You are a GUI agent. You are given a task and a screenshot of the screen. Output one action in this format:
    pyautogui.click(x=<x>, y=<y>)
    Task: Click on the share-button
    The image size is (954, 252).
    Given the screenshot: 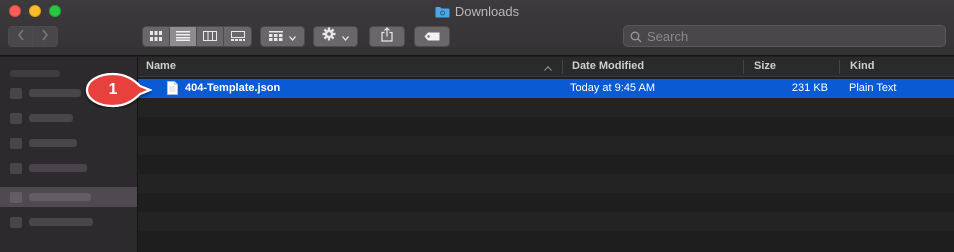 What is the action you would take?
    pyautogui.click(x=387, y=36)
    